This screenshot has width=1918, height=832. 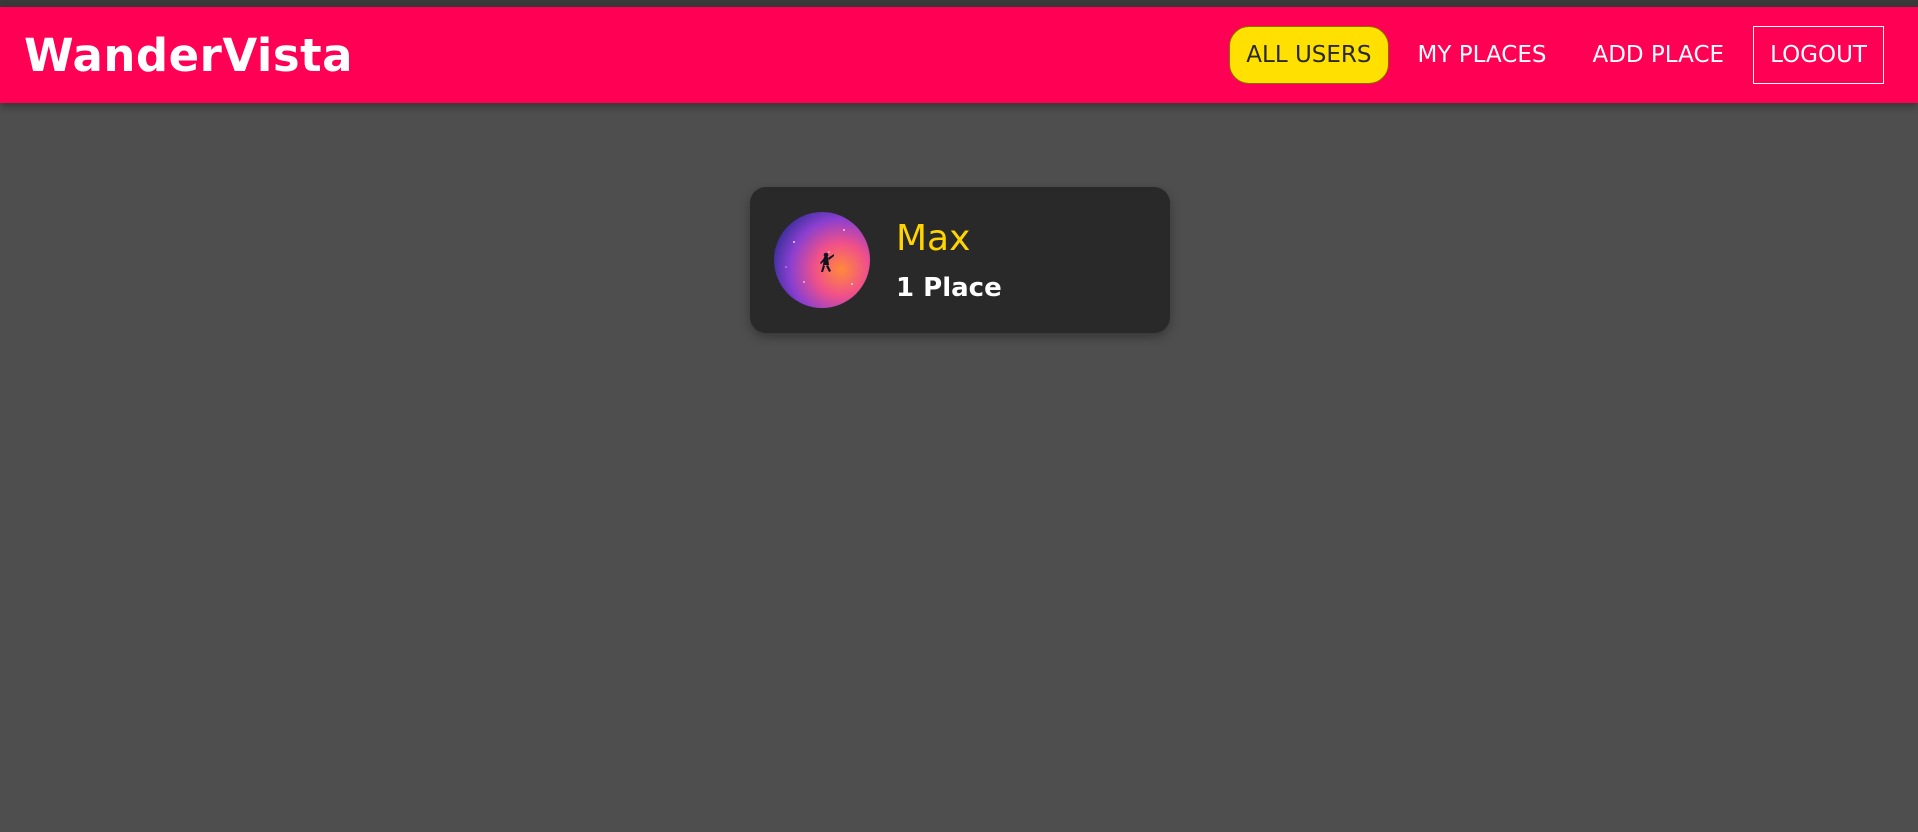 I want to click on nav-my-places: MY PLACES, so click(x=1482, y=55).